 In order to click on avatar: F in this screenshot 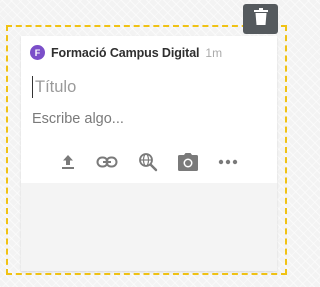, I will do `click(37, 52)`.